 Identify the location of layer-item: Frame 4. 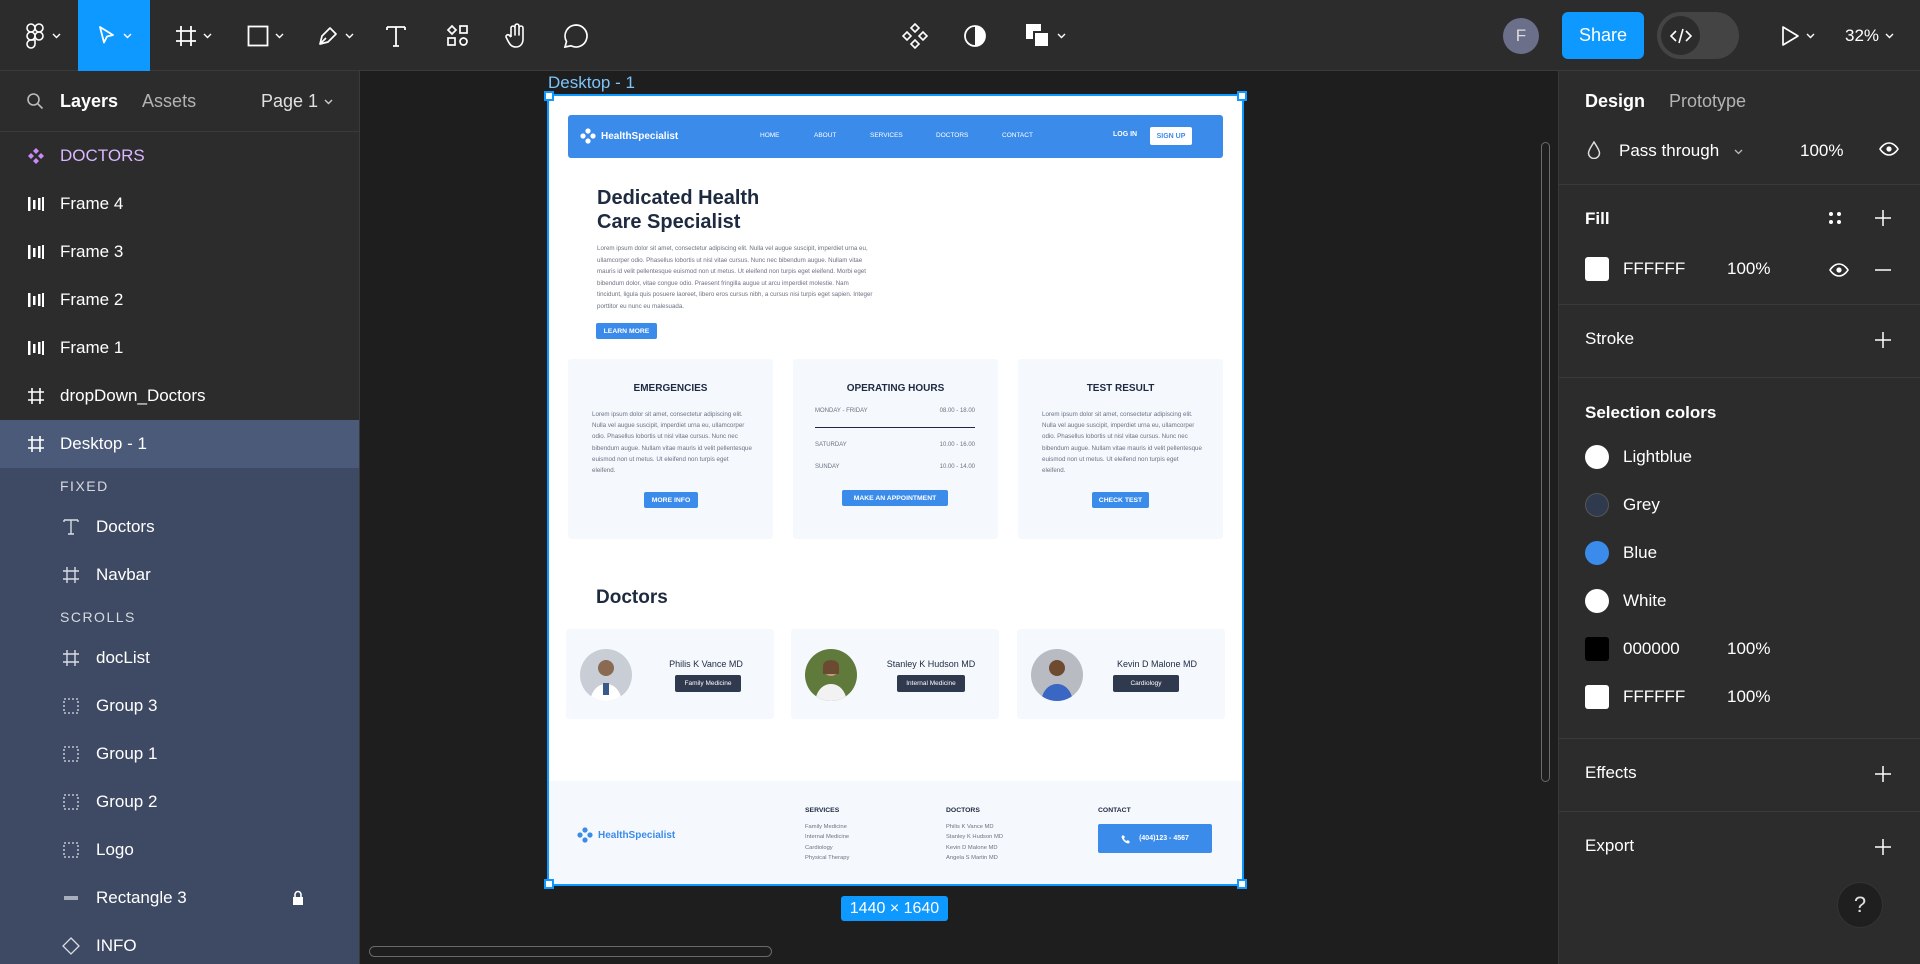
(179, 204).